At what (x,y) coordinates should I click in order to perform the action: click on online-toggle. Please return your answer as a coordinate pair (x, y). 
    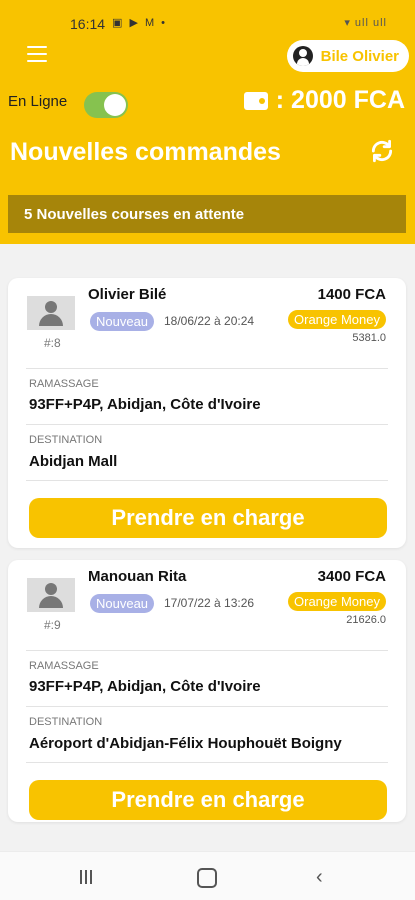
    Looking at the image, I should click on (106, 105).